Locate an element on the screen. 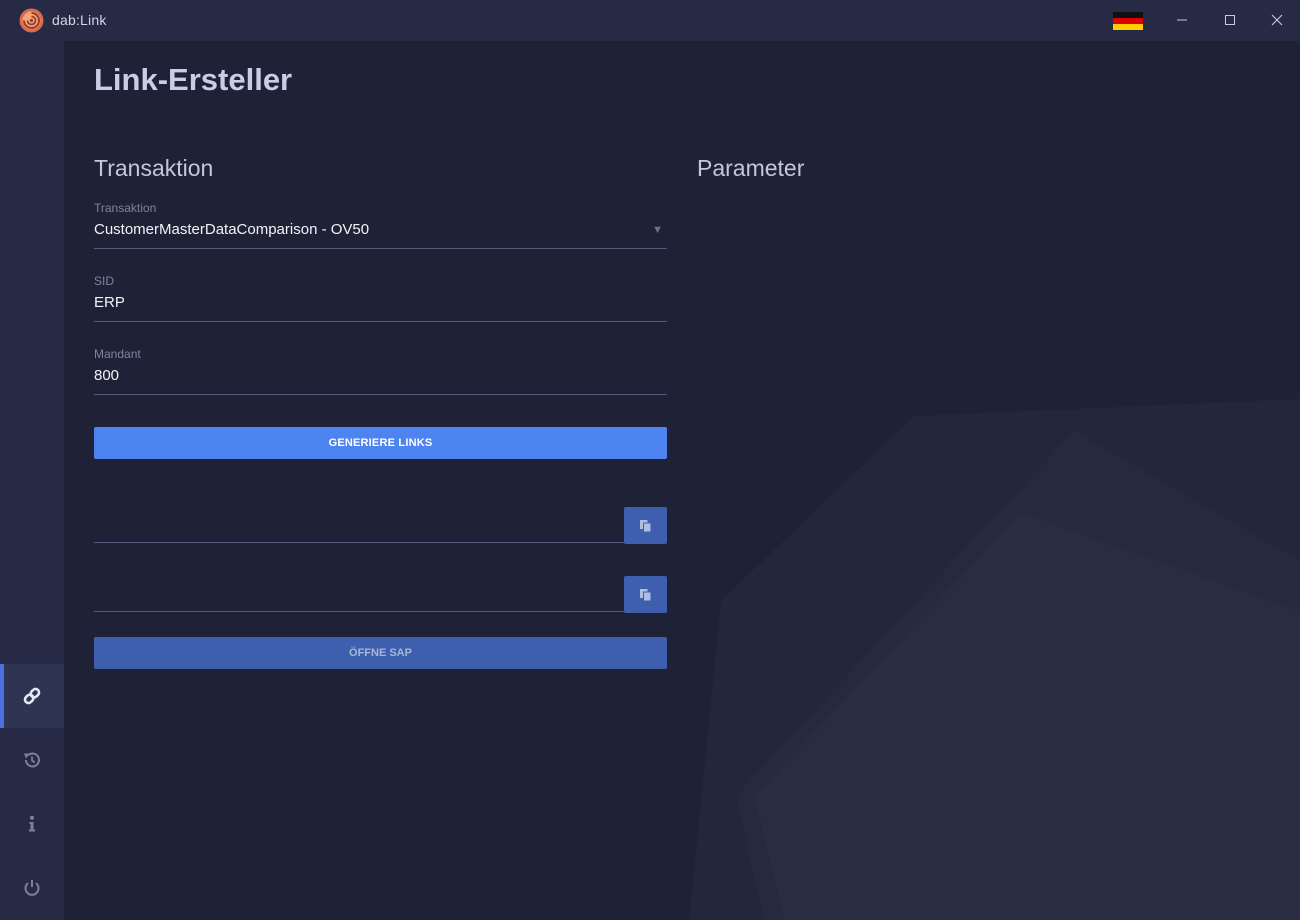  sid-underline is located at coordinates (380, 321).